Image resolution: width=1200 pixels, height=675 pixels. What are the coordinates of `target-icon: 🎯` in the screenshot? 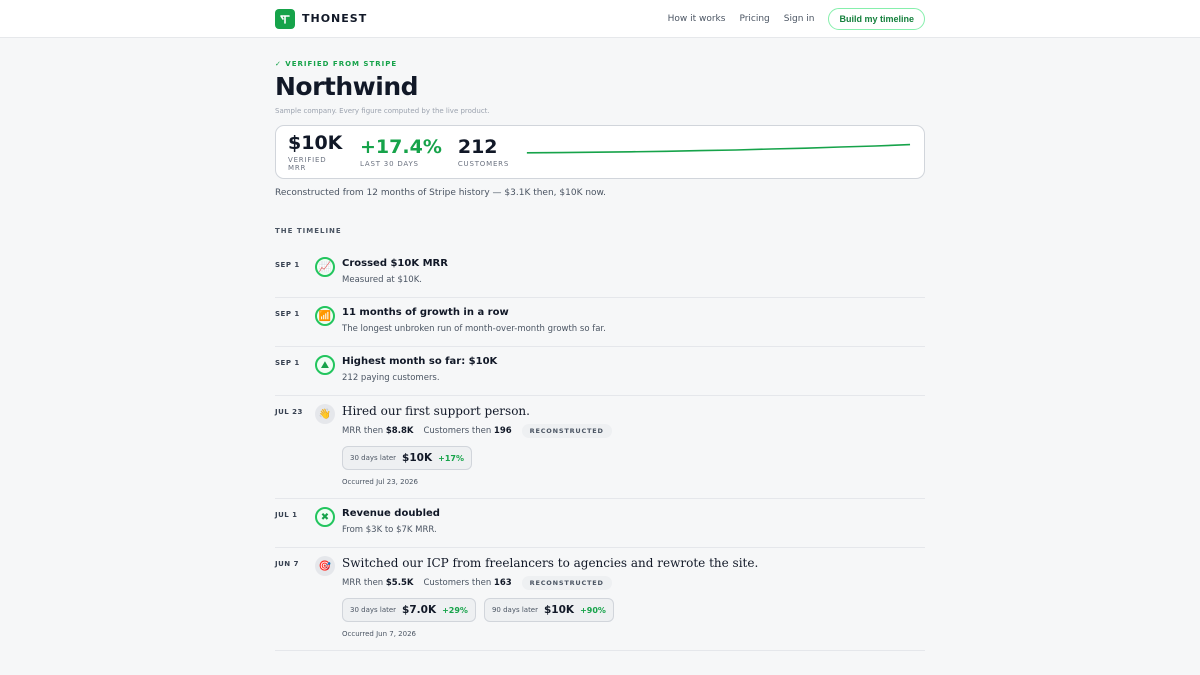 It's located at (325, 566).